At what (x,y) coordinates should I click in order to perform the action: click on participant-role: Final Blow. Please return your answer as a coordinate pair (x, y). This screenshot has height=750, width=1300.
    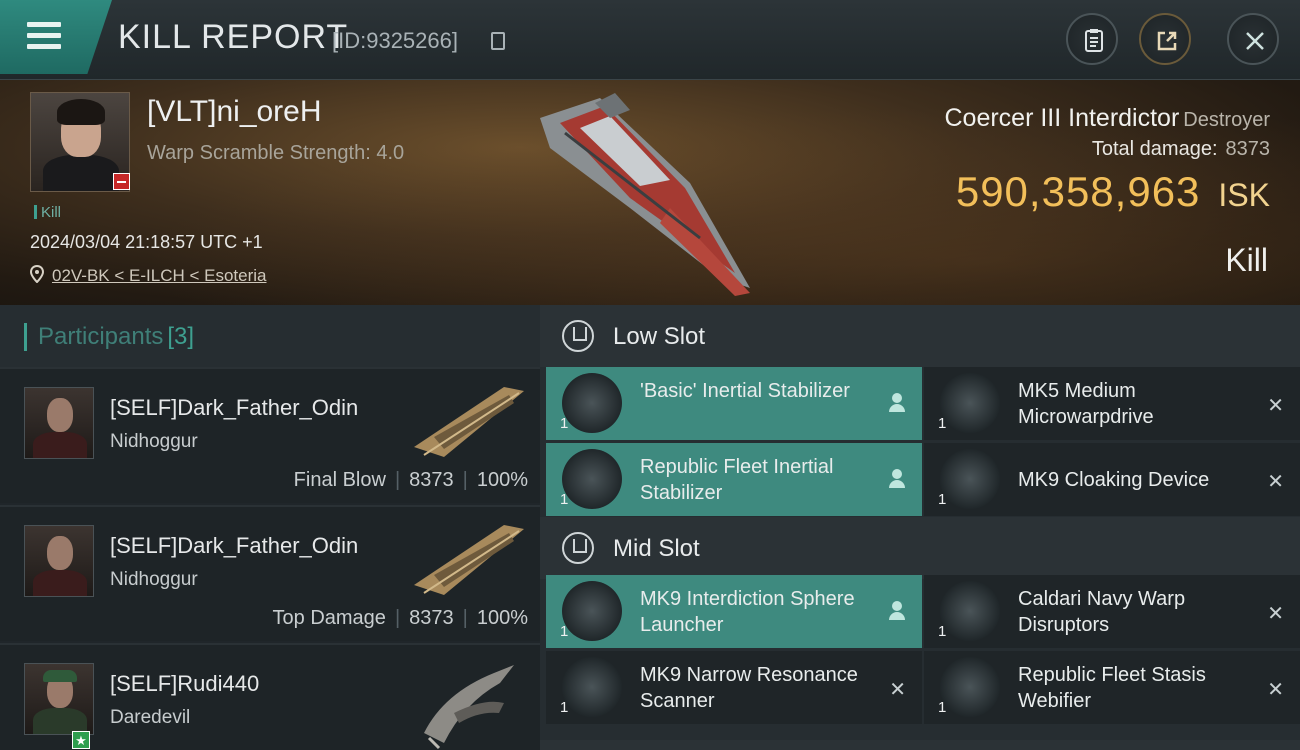
    Looking at the image, I should click on (339, 480).